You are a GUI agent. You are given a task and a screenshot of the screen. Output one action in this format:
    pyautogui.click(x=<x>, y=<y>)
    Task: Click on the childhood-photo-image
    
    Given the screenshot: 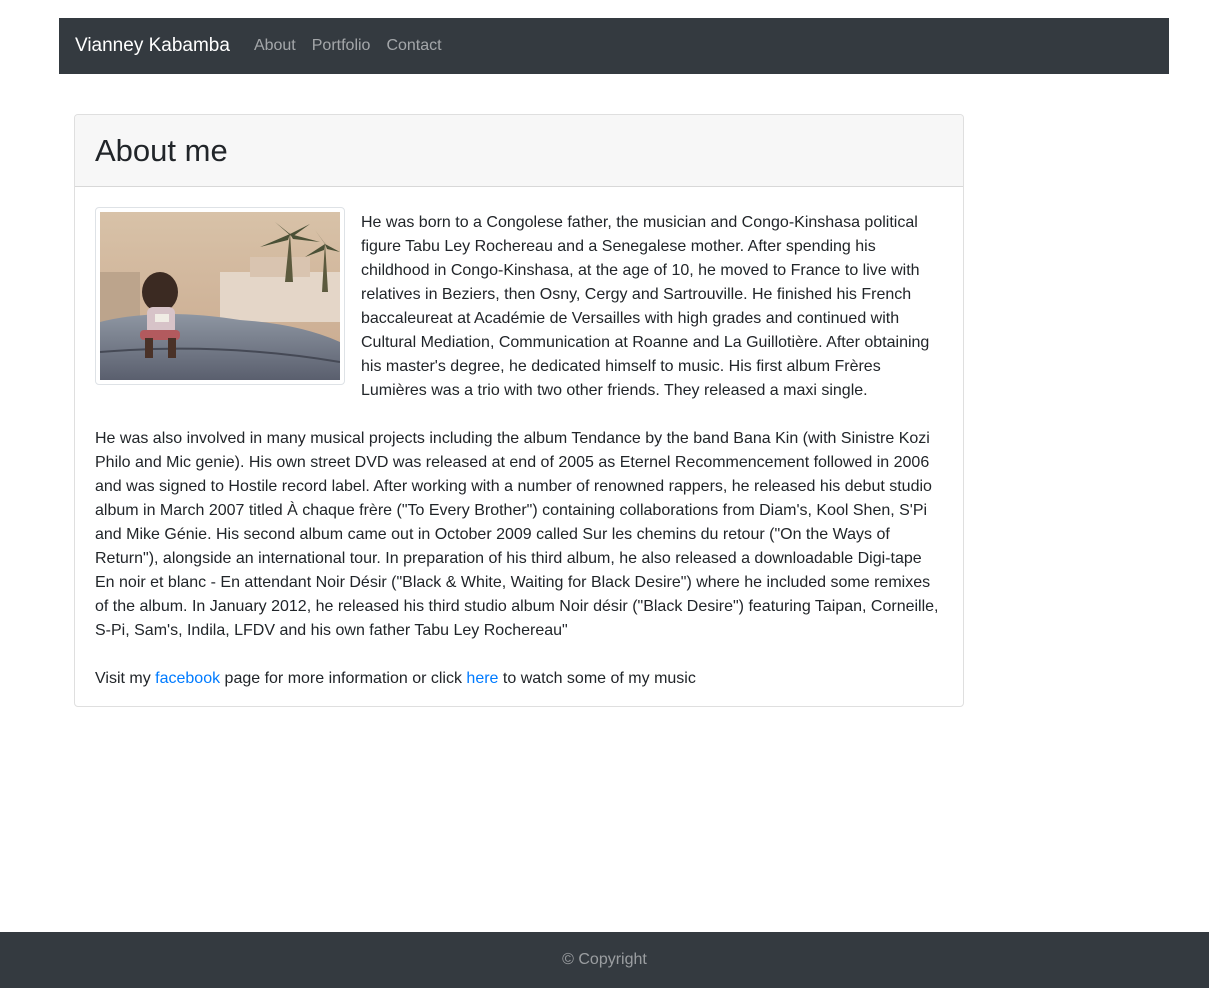 What is the action you would take?
    pyautogui.click(x=220, y=296)
    